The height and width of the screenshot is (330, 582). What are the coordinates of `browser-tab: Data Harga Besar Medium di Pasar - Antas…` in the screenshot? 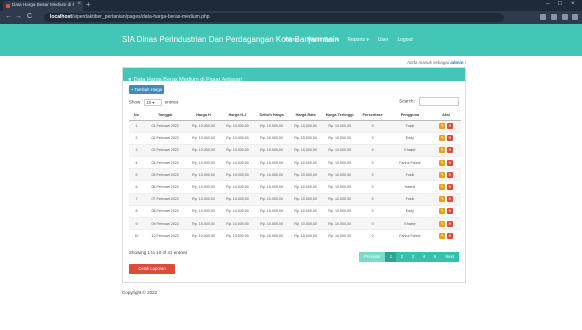 It's located at (43, 6).